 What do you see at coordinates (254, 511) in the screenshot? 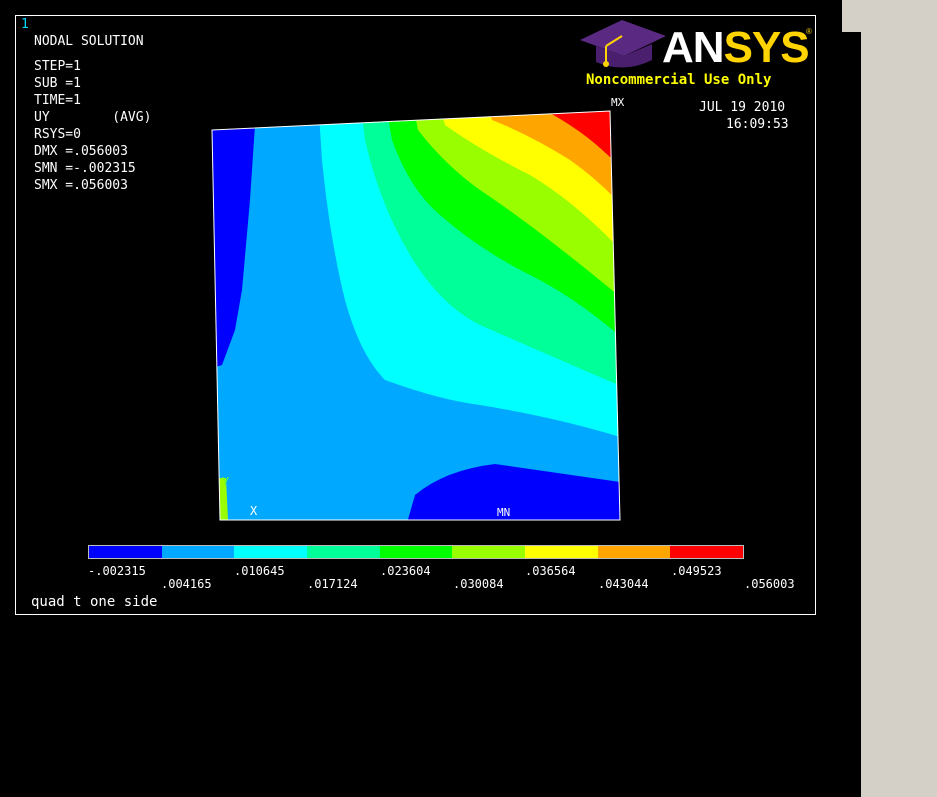
I see `axis-x-label: X` at bounding box center [254, 511].